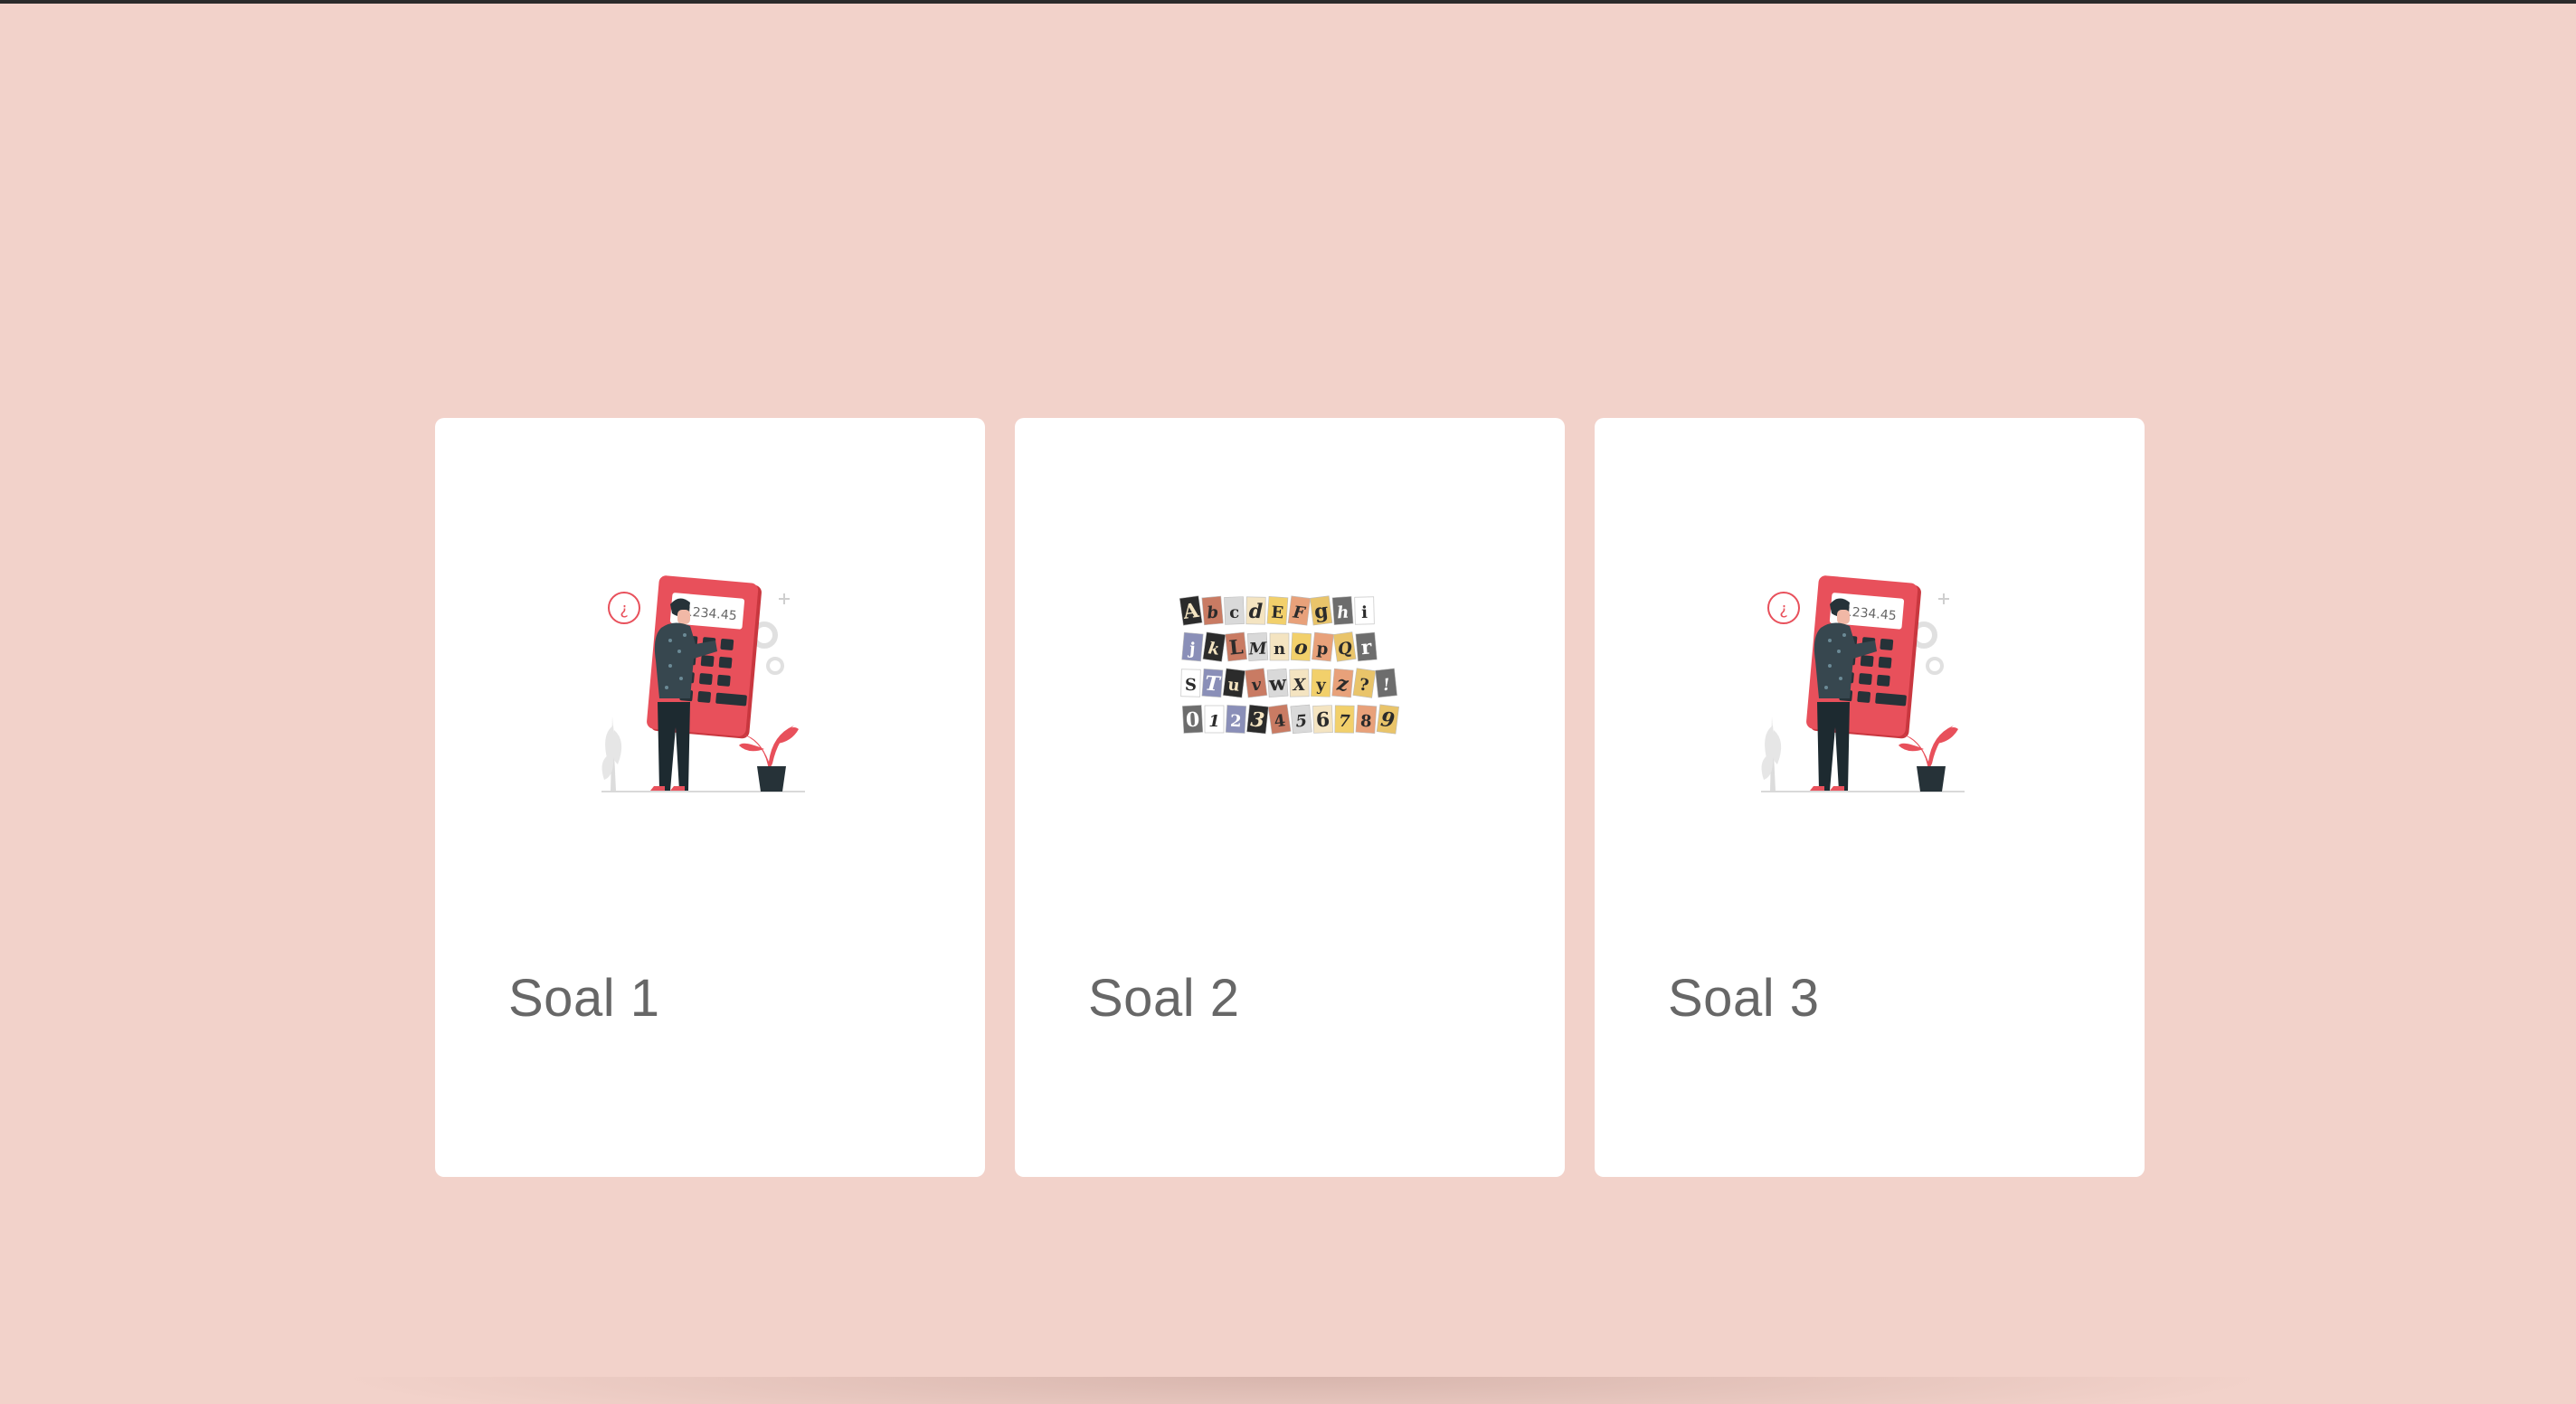 This screenshot has height=1404, width=2576. I want to click on collage-letter: L, so click(1236, 646).